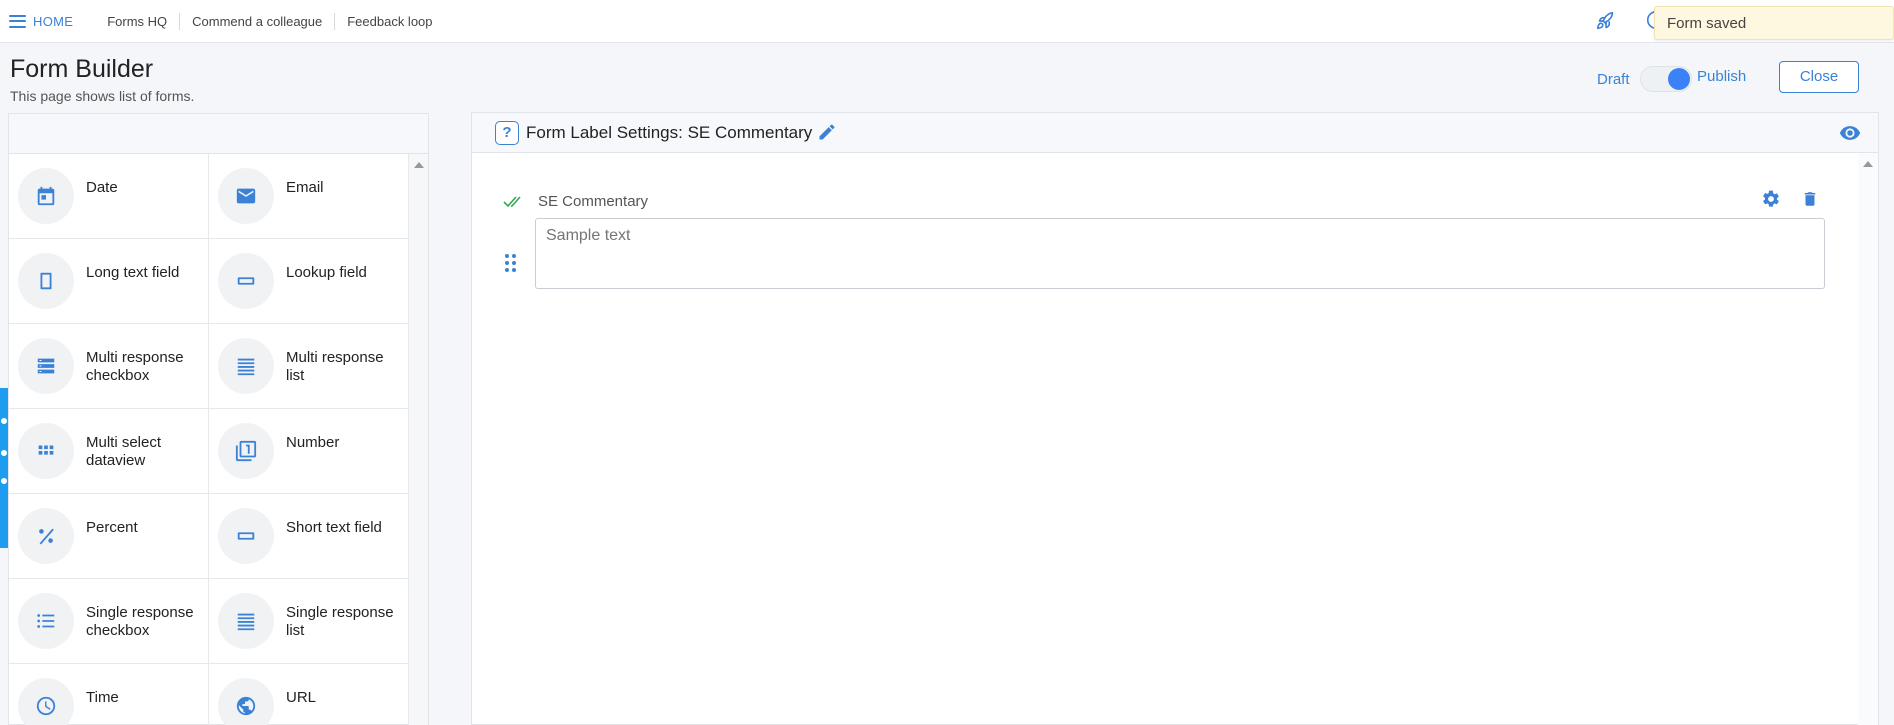 The height and width of the screenshot is (725, 1894). Describe the element at coordinates (109, 281) in the screenshot. I see `field-type-long-text: Long text field` at that location.